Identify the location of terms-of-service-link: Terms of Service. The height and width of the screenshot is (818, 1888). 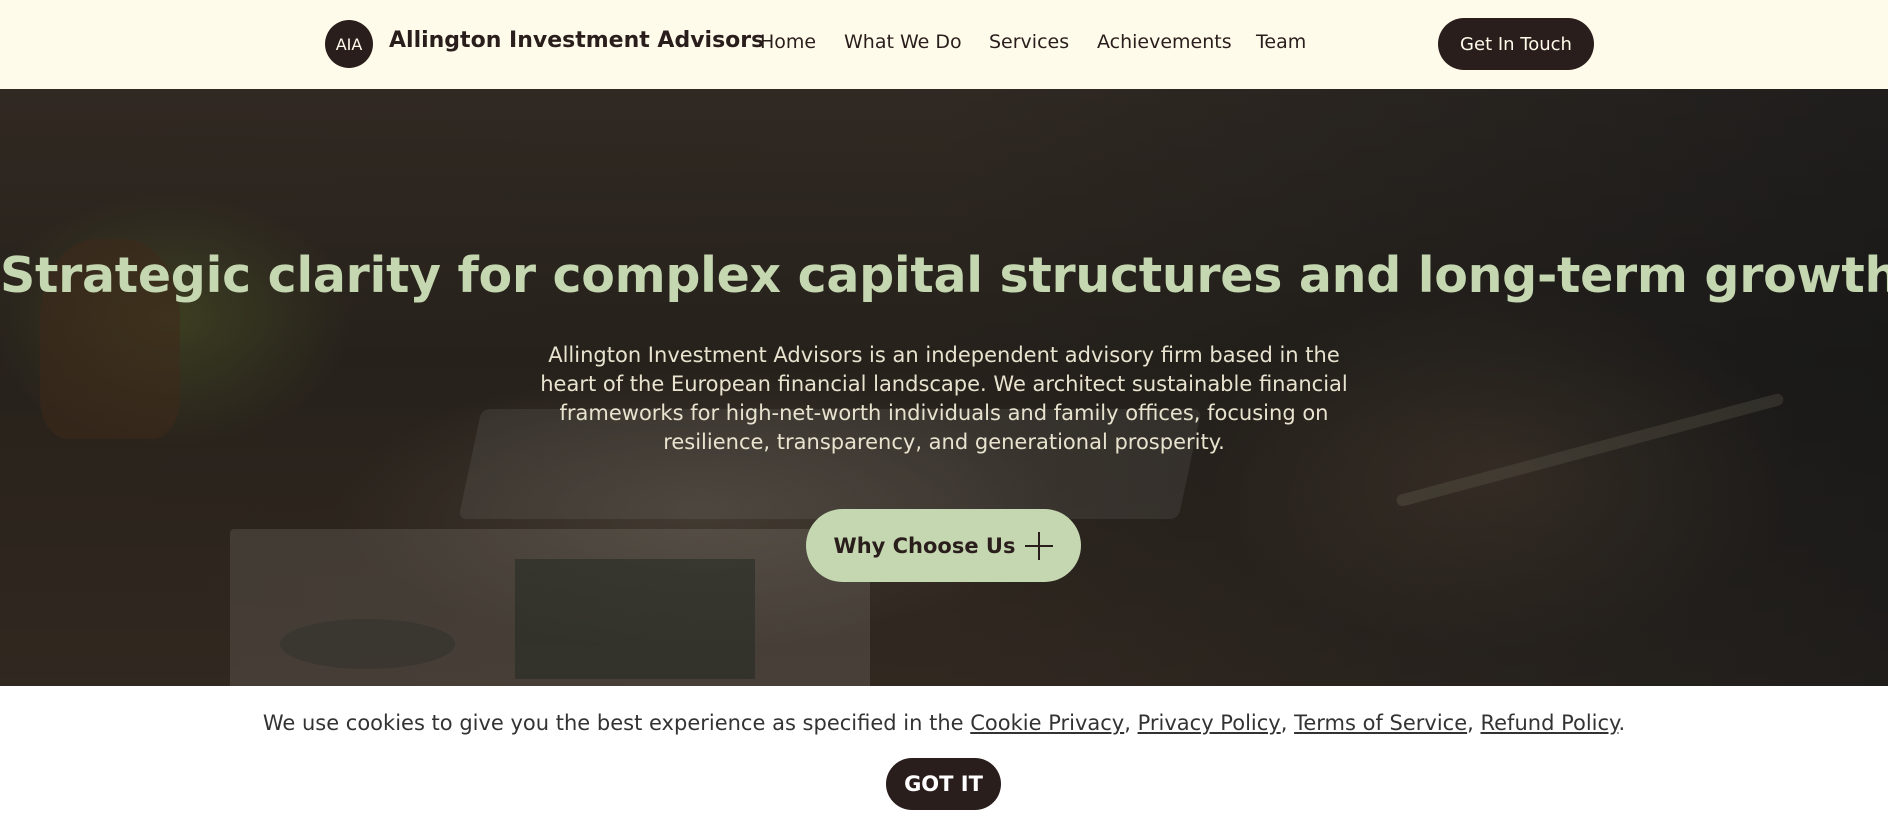
(1380, 723).